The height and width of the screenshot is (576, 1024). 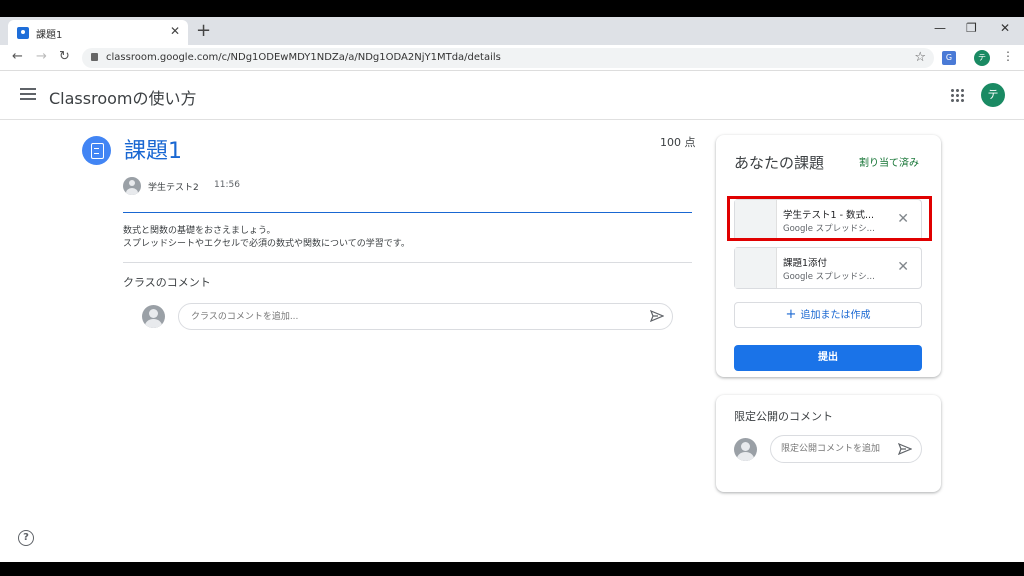 I want to click on description-line: 数式と関数の基礎をおさえましょう。, so click(x=199, y=231).